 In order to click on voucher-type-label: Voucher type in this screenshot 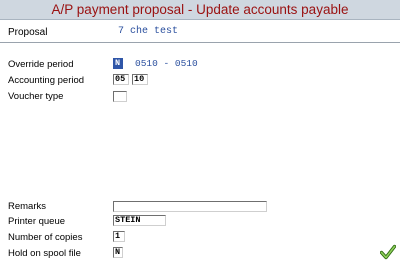, I will do `click(36, 96)`.